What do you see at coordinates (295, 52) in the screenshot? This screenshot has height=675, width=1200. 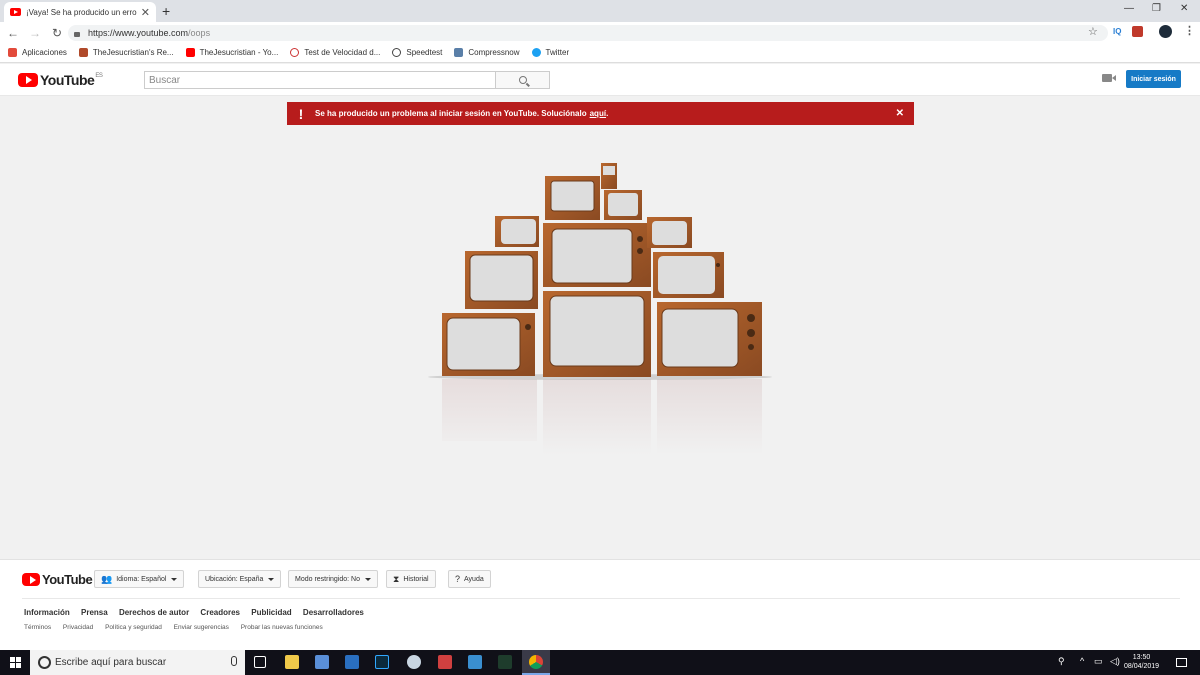 I see `speed-icon` at bounding box center [295, 52].